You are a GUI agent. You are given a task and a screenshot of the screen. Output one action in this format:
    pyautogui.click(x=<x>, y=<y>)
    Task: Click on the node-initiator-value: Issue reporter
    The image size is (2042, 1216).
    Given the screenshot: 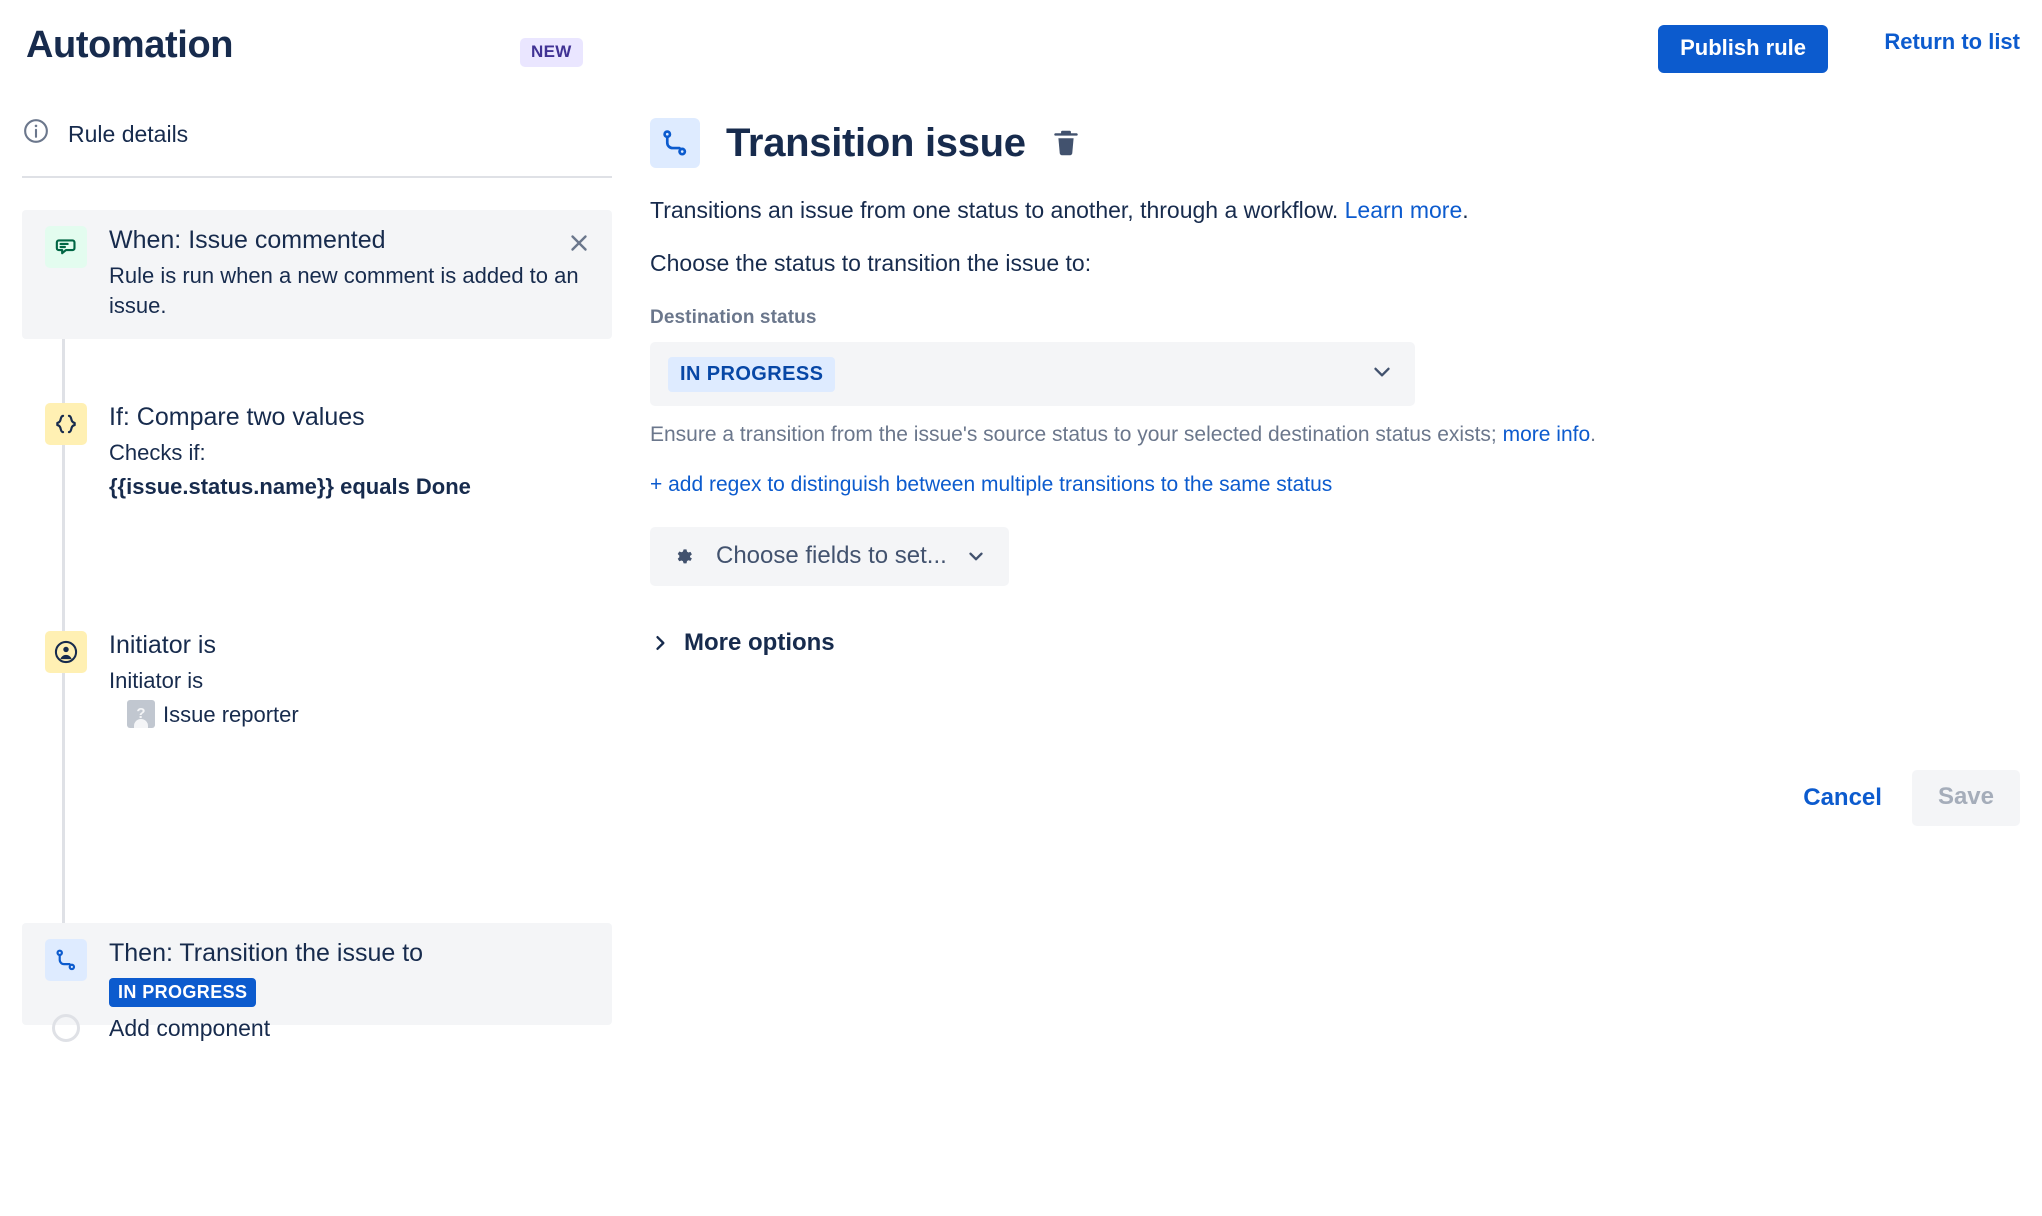 What is the action you would take?
    pyautogui.click(x=360, y=715)
    